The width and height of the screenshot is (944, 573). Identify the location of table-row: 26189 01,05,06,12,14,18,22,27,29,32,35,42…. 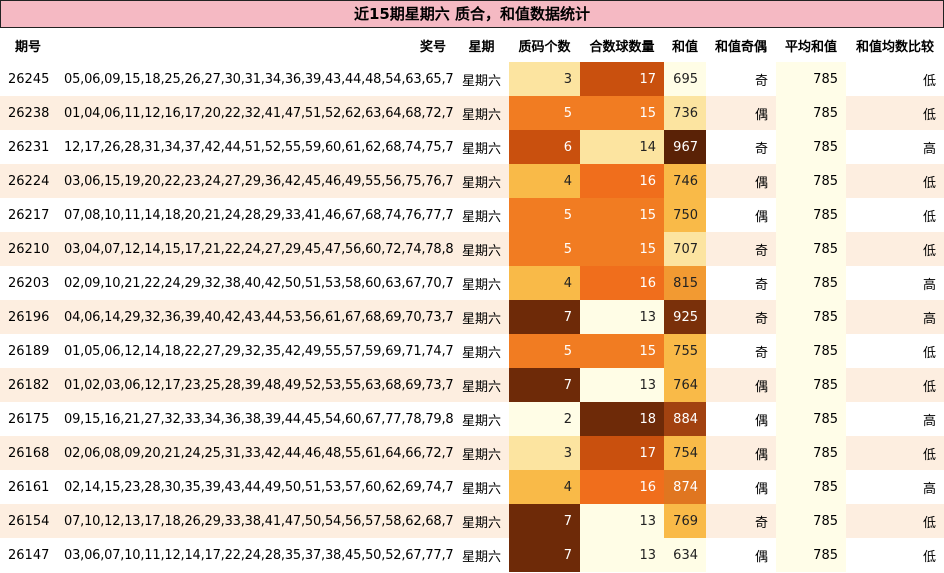
(472, 351).